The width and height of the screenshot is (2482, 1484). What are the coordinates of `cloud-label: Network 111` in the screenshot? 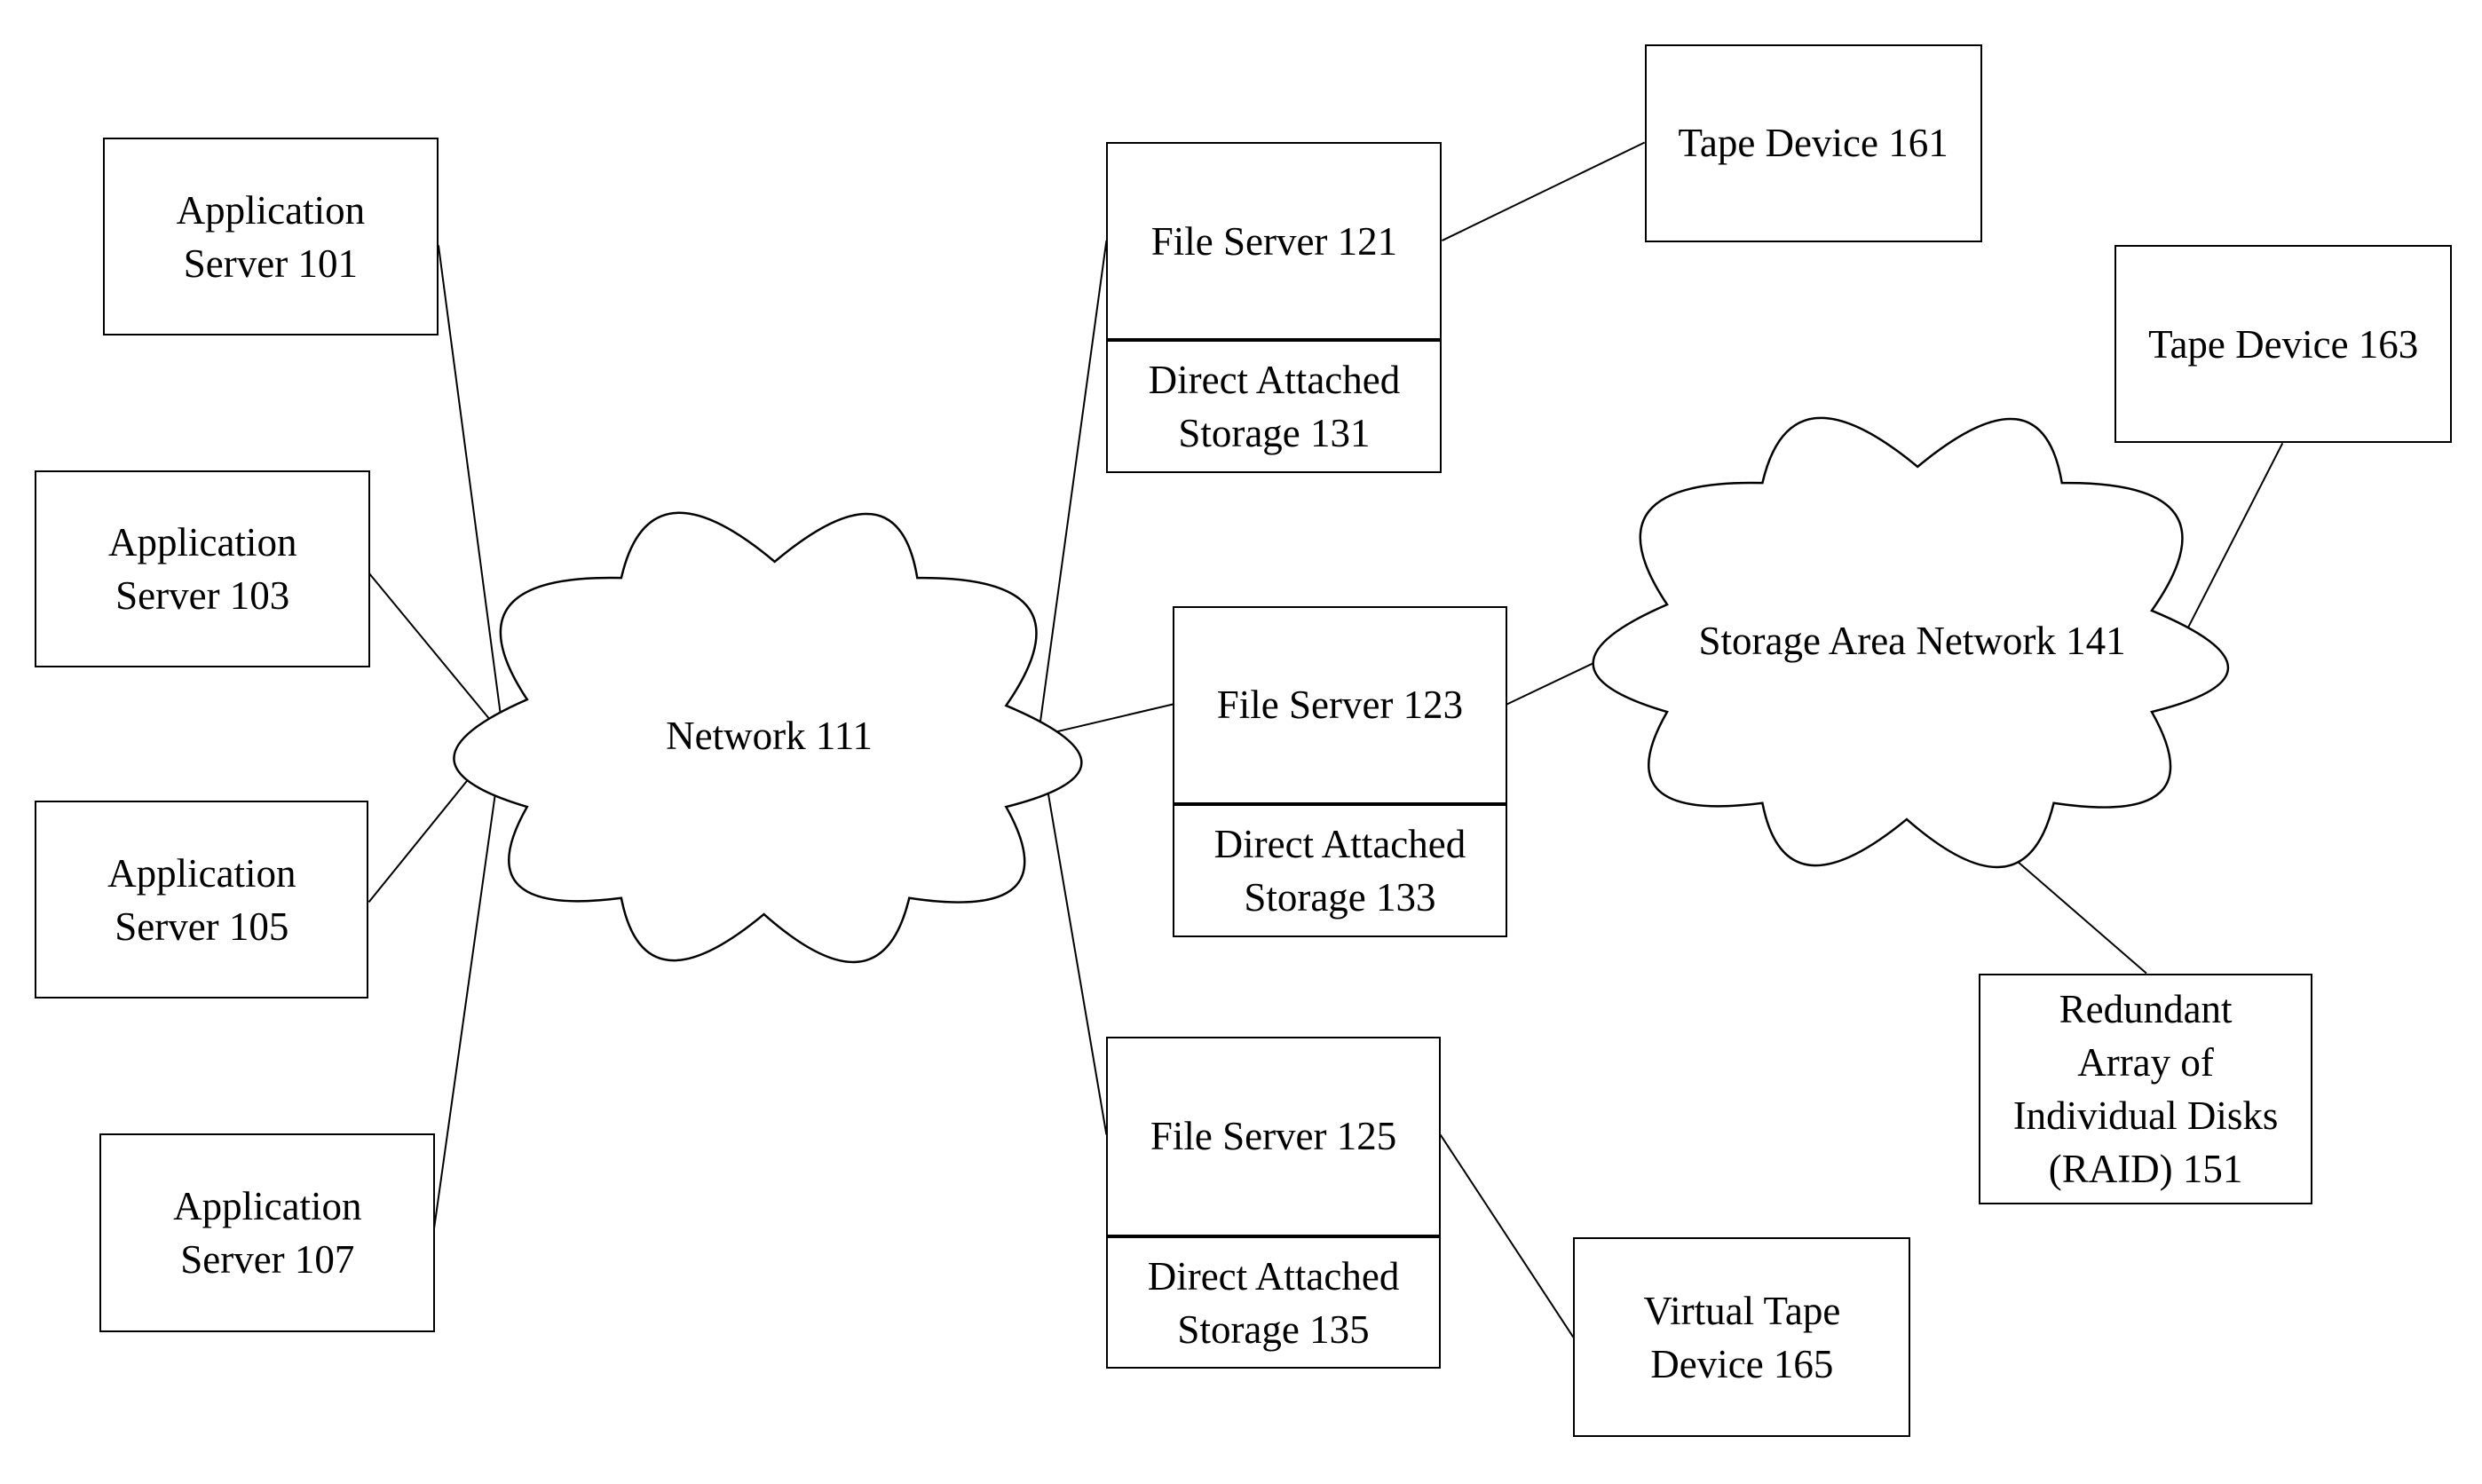 It's located at (769, 737).